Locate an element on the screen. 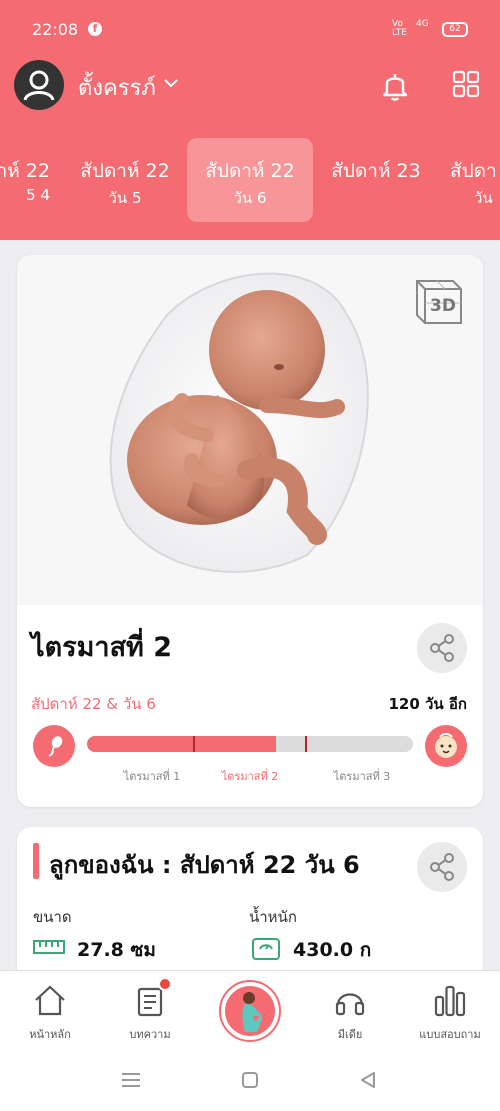  nav-pregnancy-center is located at coordinates (250, 1011).